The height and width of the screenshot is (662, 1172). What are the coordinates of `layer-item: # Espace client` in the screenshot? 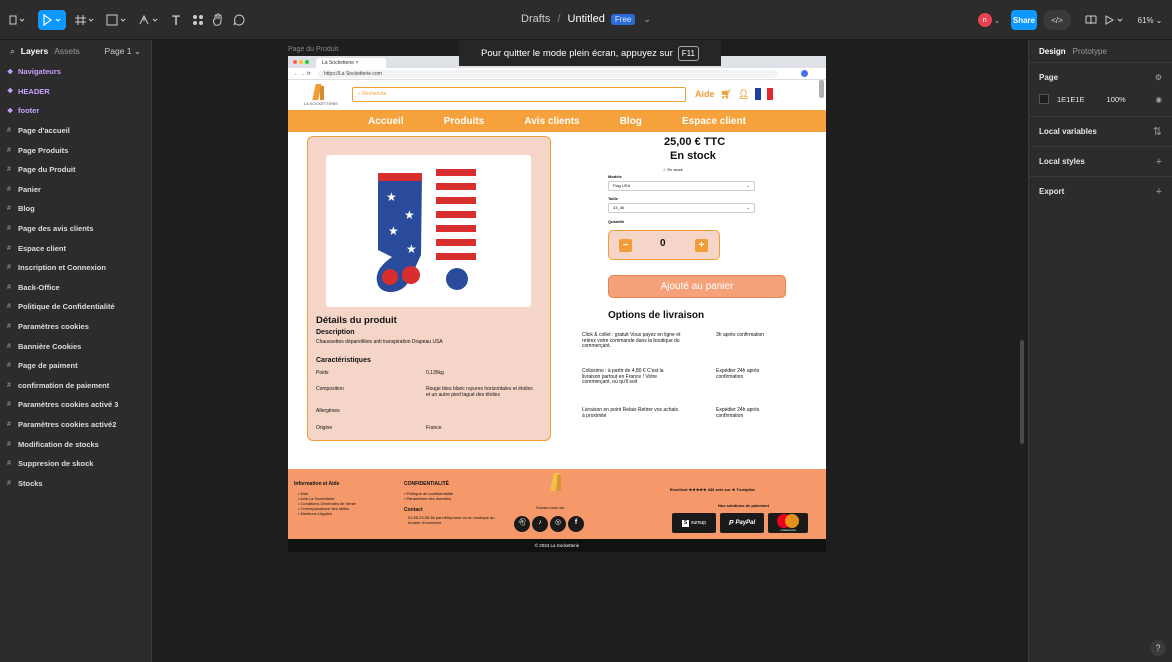 It's located at (75, 248).